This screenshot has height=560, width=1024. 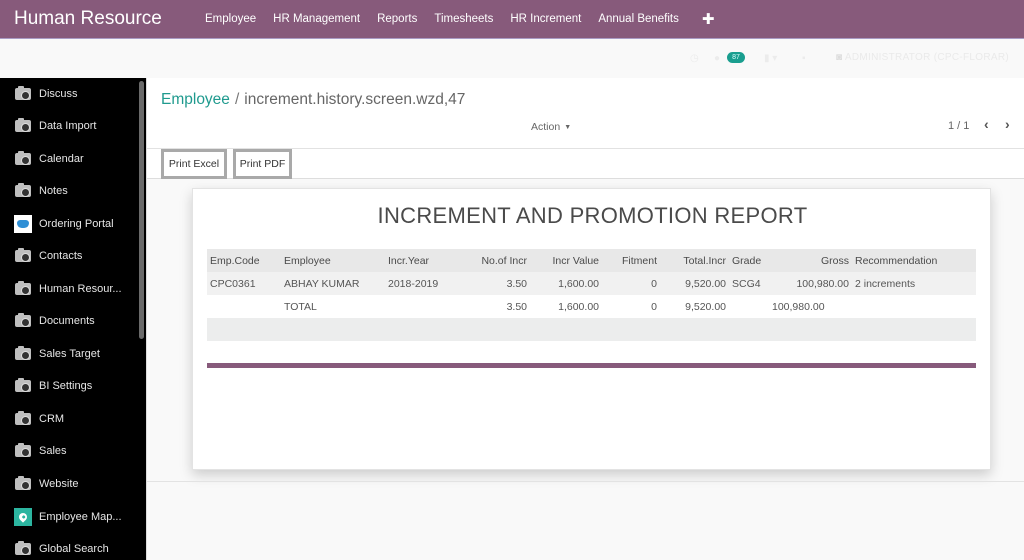 I want to click on col-fitment: Fitment, so click(x=631, y=260).